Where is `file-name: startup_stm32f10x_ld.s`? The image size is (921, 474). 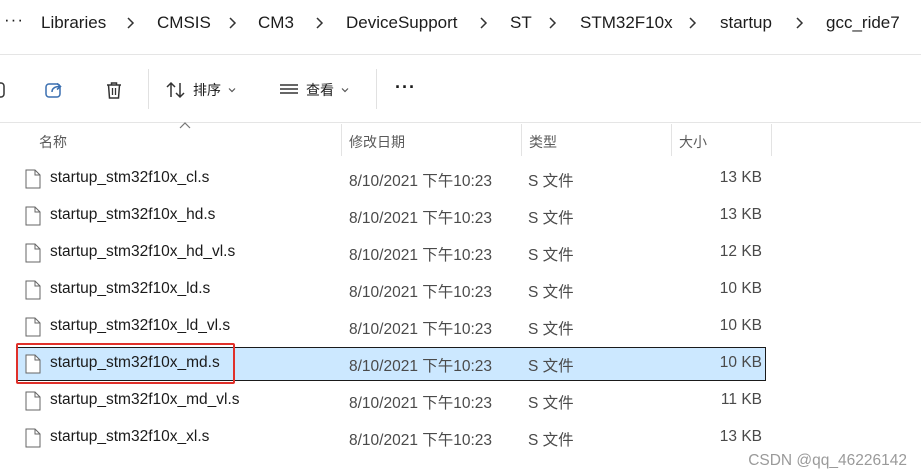
file-name: startup_stm32f10x_ld.s is located at coordinates (130, 288).